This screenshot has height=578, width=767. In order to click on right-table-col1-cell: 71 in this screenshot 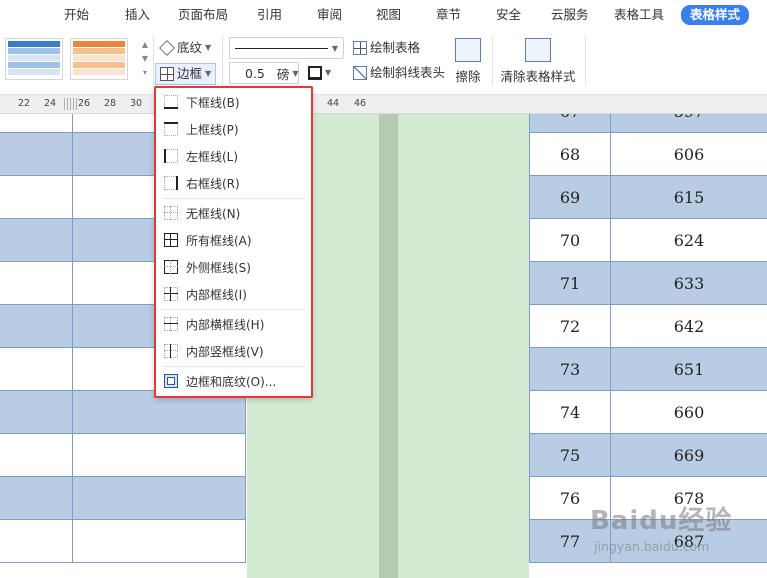, I will do `click(570, 283)`.